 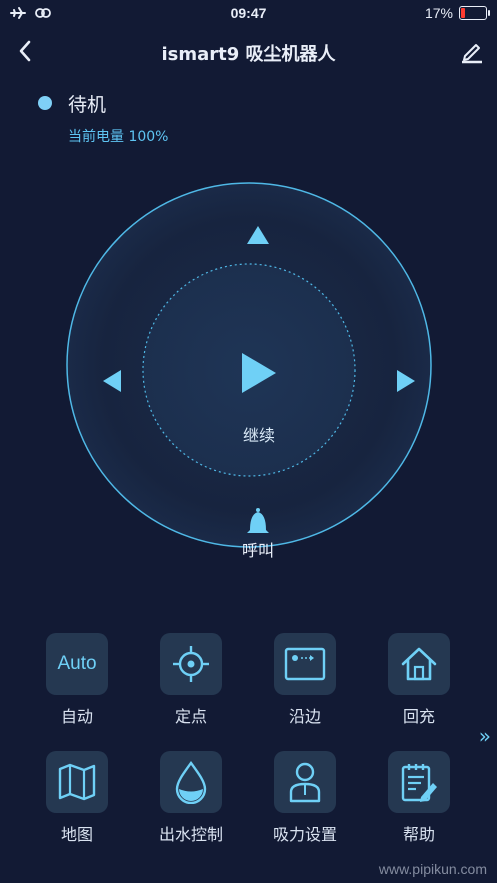 What do you see at coordinates (304, 716) in the screenshot?
I see `function-label: 沿边` at bounding box center [304, 716].